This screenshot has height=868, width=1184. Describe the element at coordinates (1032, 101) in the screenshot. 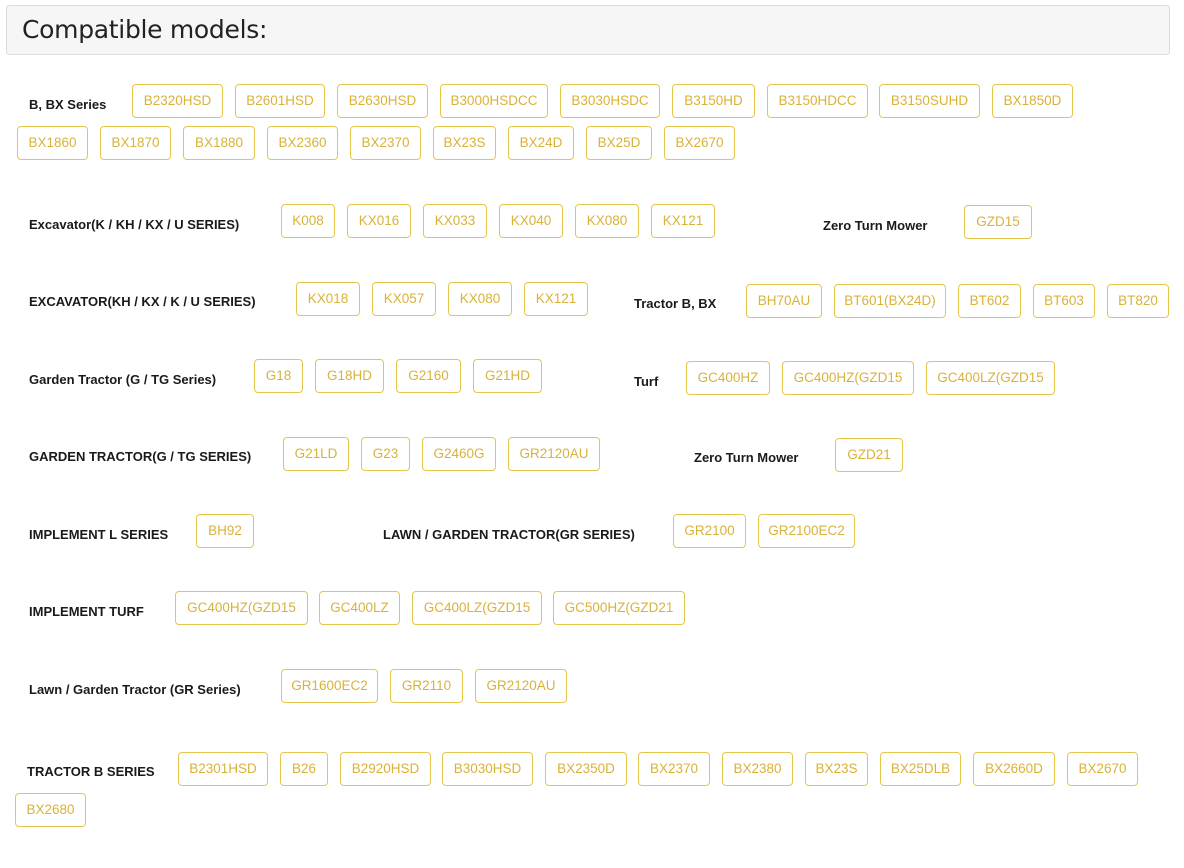

I see `model-tag: BX1850D` at that location.